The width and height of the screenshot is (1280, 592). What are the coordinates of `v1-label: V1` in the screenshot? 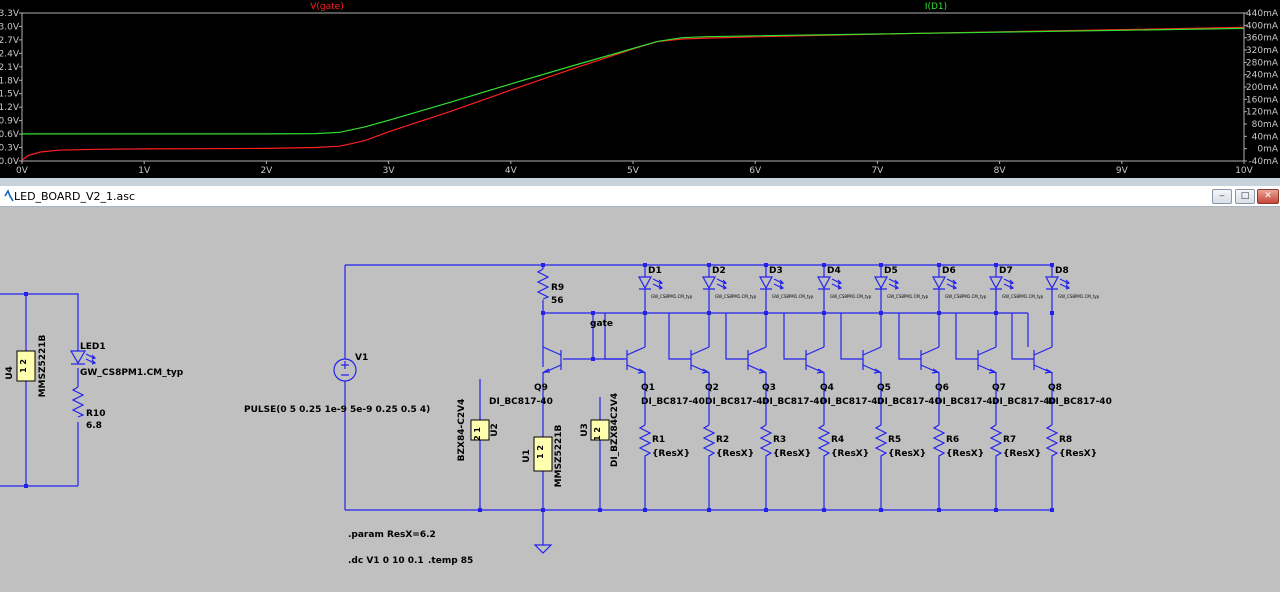 It's located at (361, 358).